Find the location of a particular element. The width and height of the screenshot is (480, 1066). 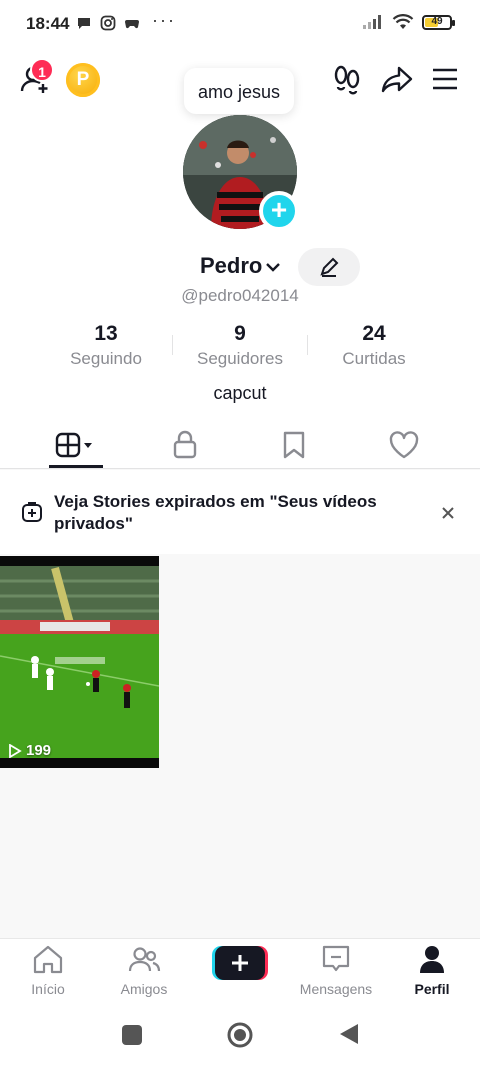

notification-badge: 1 is located at coordinates (42, 70).